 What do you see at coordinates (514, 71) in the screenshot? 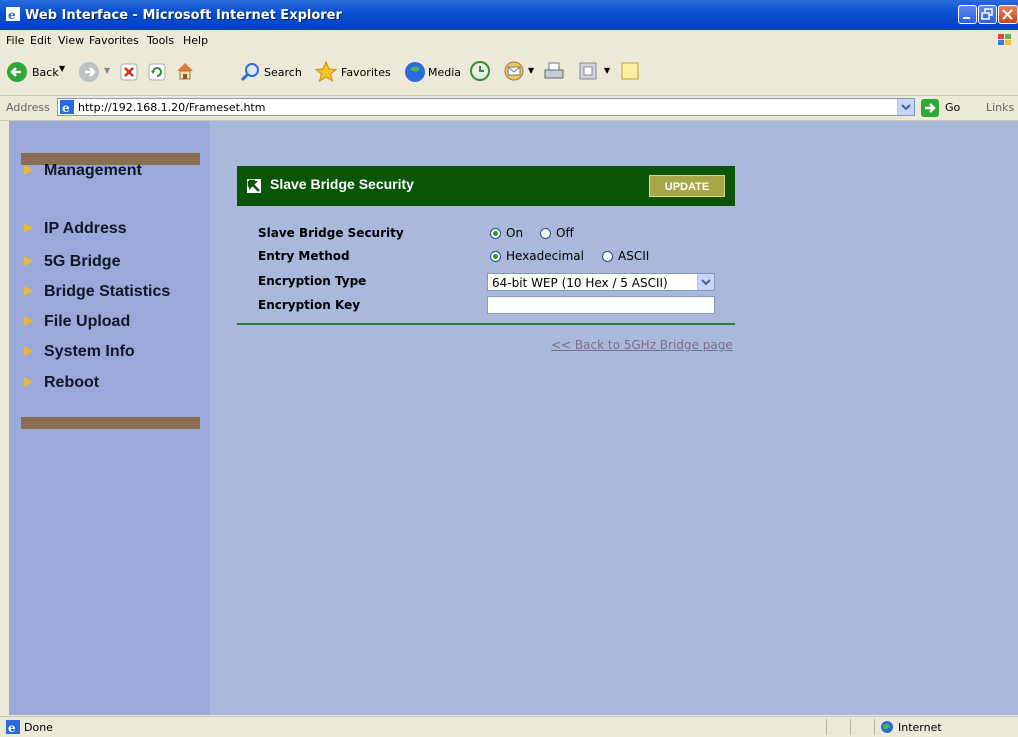
I see `mail-icon` at bounding box center [514, 71].